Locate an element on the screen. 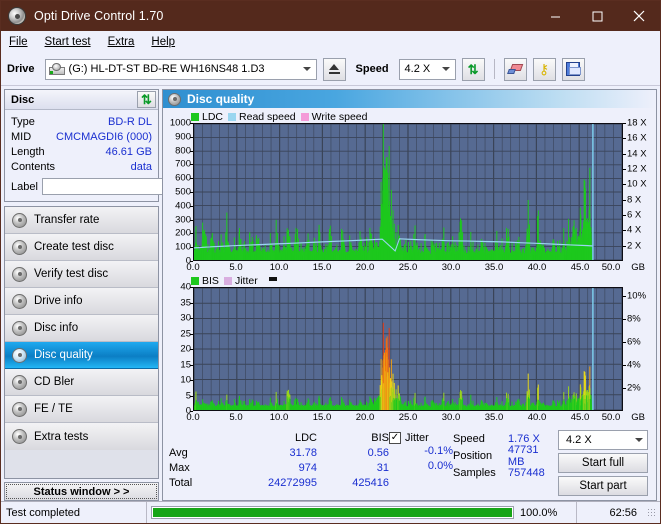 Image resolution: width=661 pixels, height=524 pixels. status-bar: Test completed 100.0% 62:56 is located at coordinates (330, 512).